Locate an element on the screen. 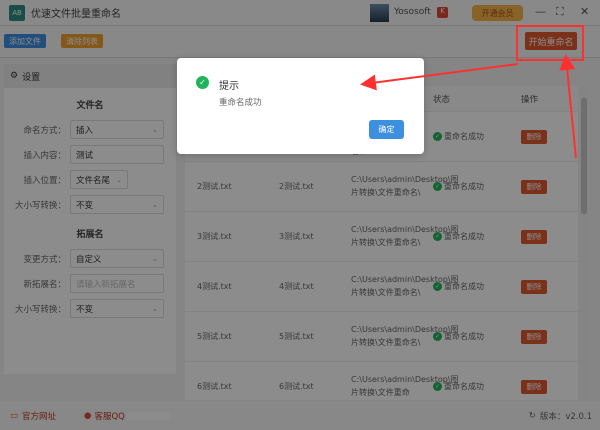 The image size is (600, 430). arrow-to-button is located at coordinates (568, 106).